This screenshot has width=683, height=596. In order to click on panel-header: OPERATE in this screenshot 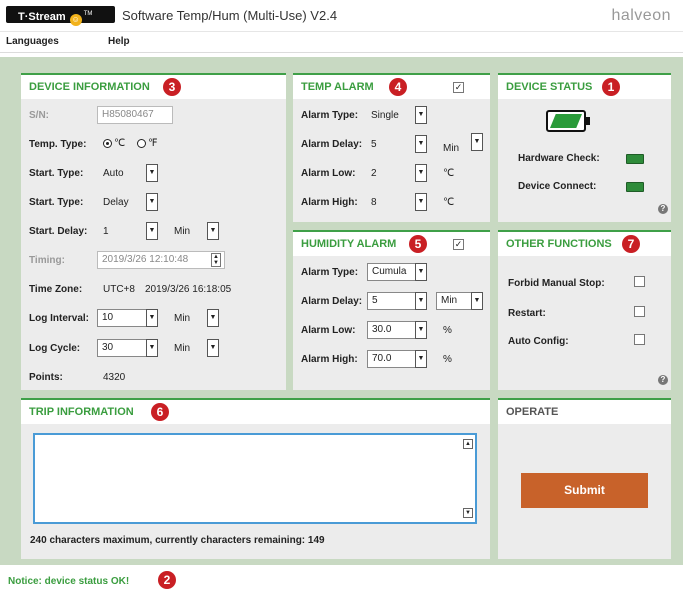, I will do `click(584, 411)`.